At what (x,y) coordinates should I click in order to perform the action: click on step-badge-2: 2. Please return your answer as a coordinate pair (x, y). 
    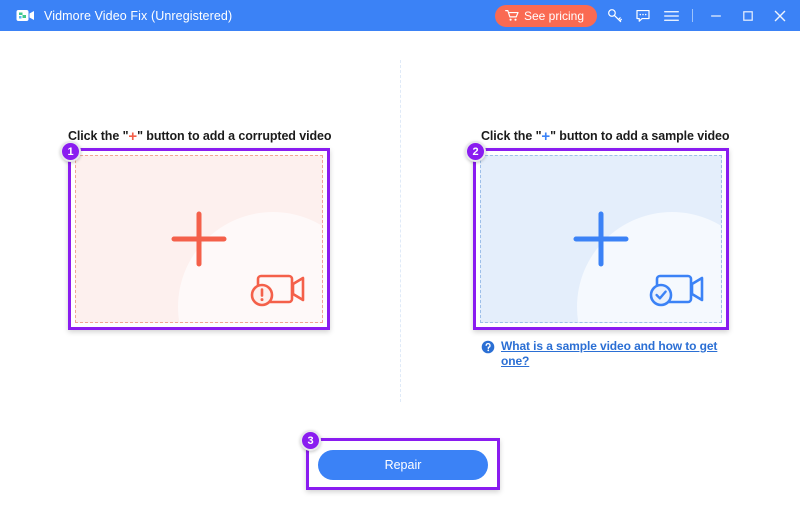
    Looking at the image, I should click on (475, 151).